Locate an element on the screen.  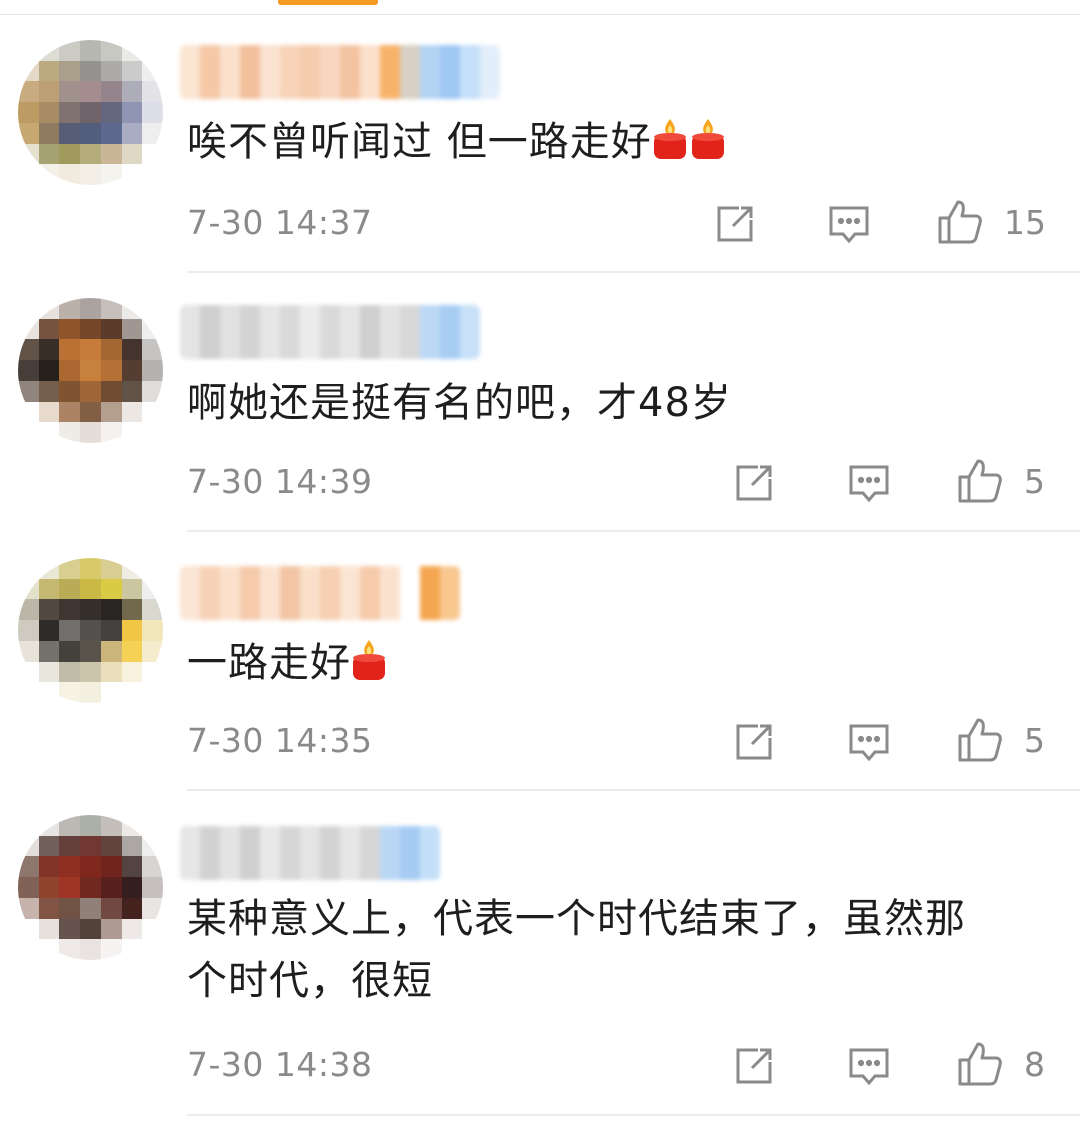
comment-timestamp: 7-30 14:38 is located at coordinates (280, 1064).